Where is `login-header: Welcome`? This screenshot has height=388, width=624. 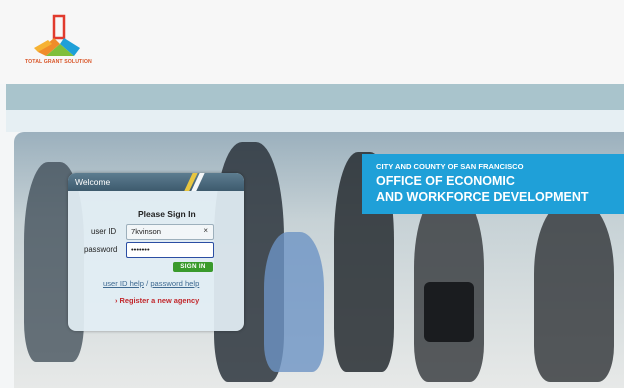 login-header: Welcome is located at coordinates (156, 182).